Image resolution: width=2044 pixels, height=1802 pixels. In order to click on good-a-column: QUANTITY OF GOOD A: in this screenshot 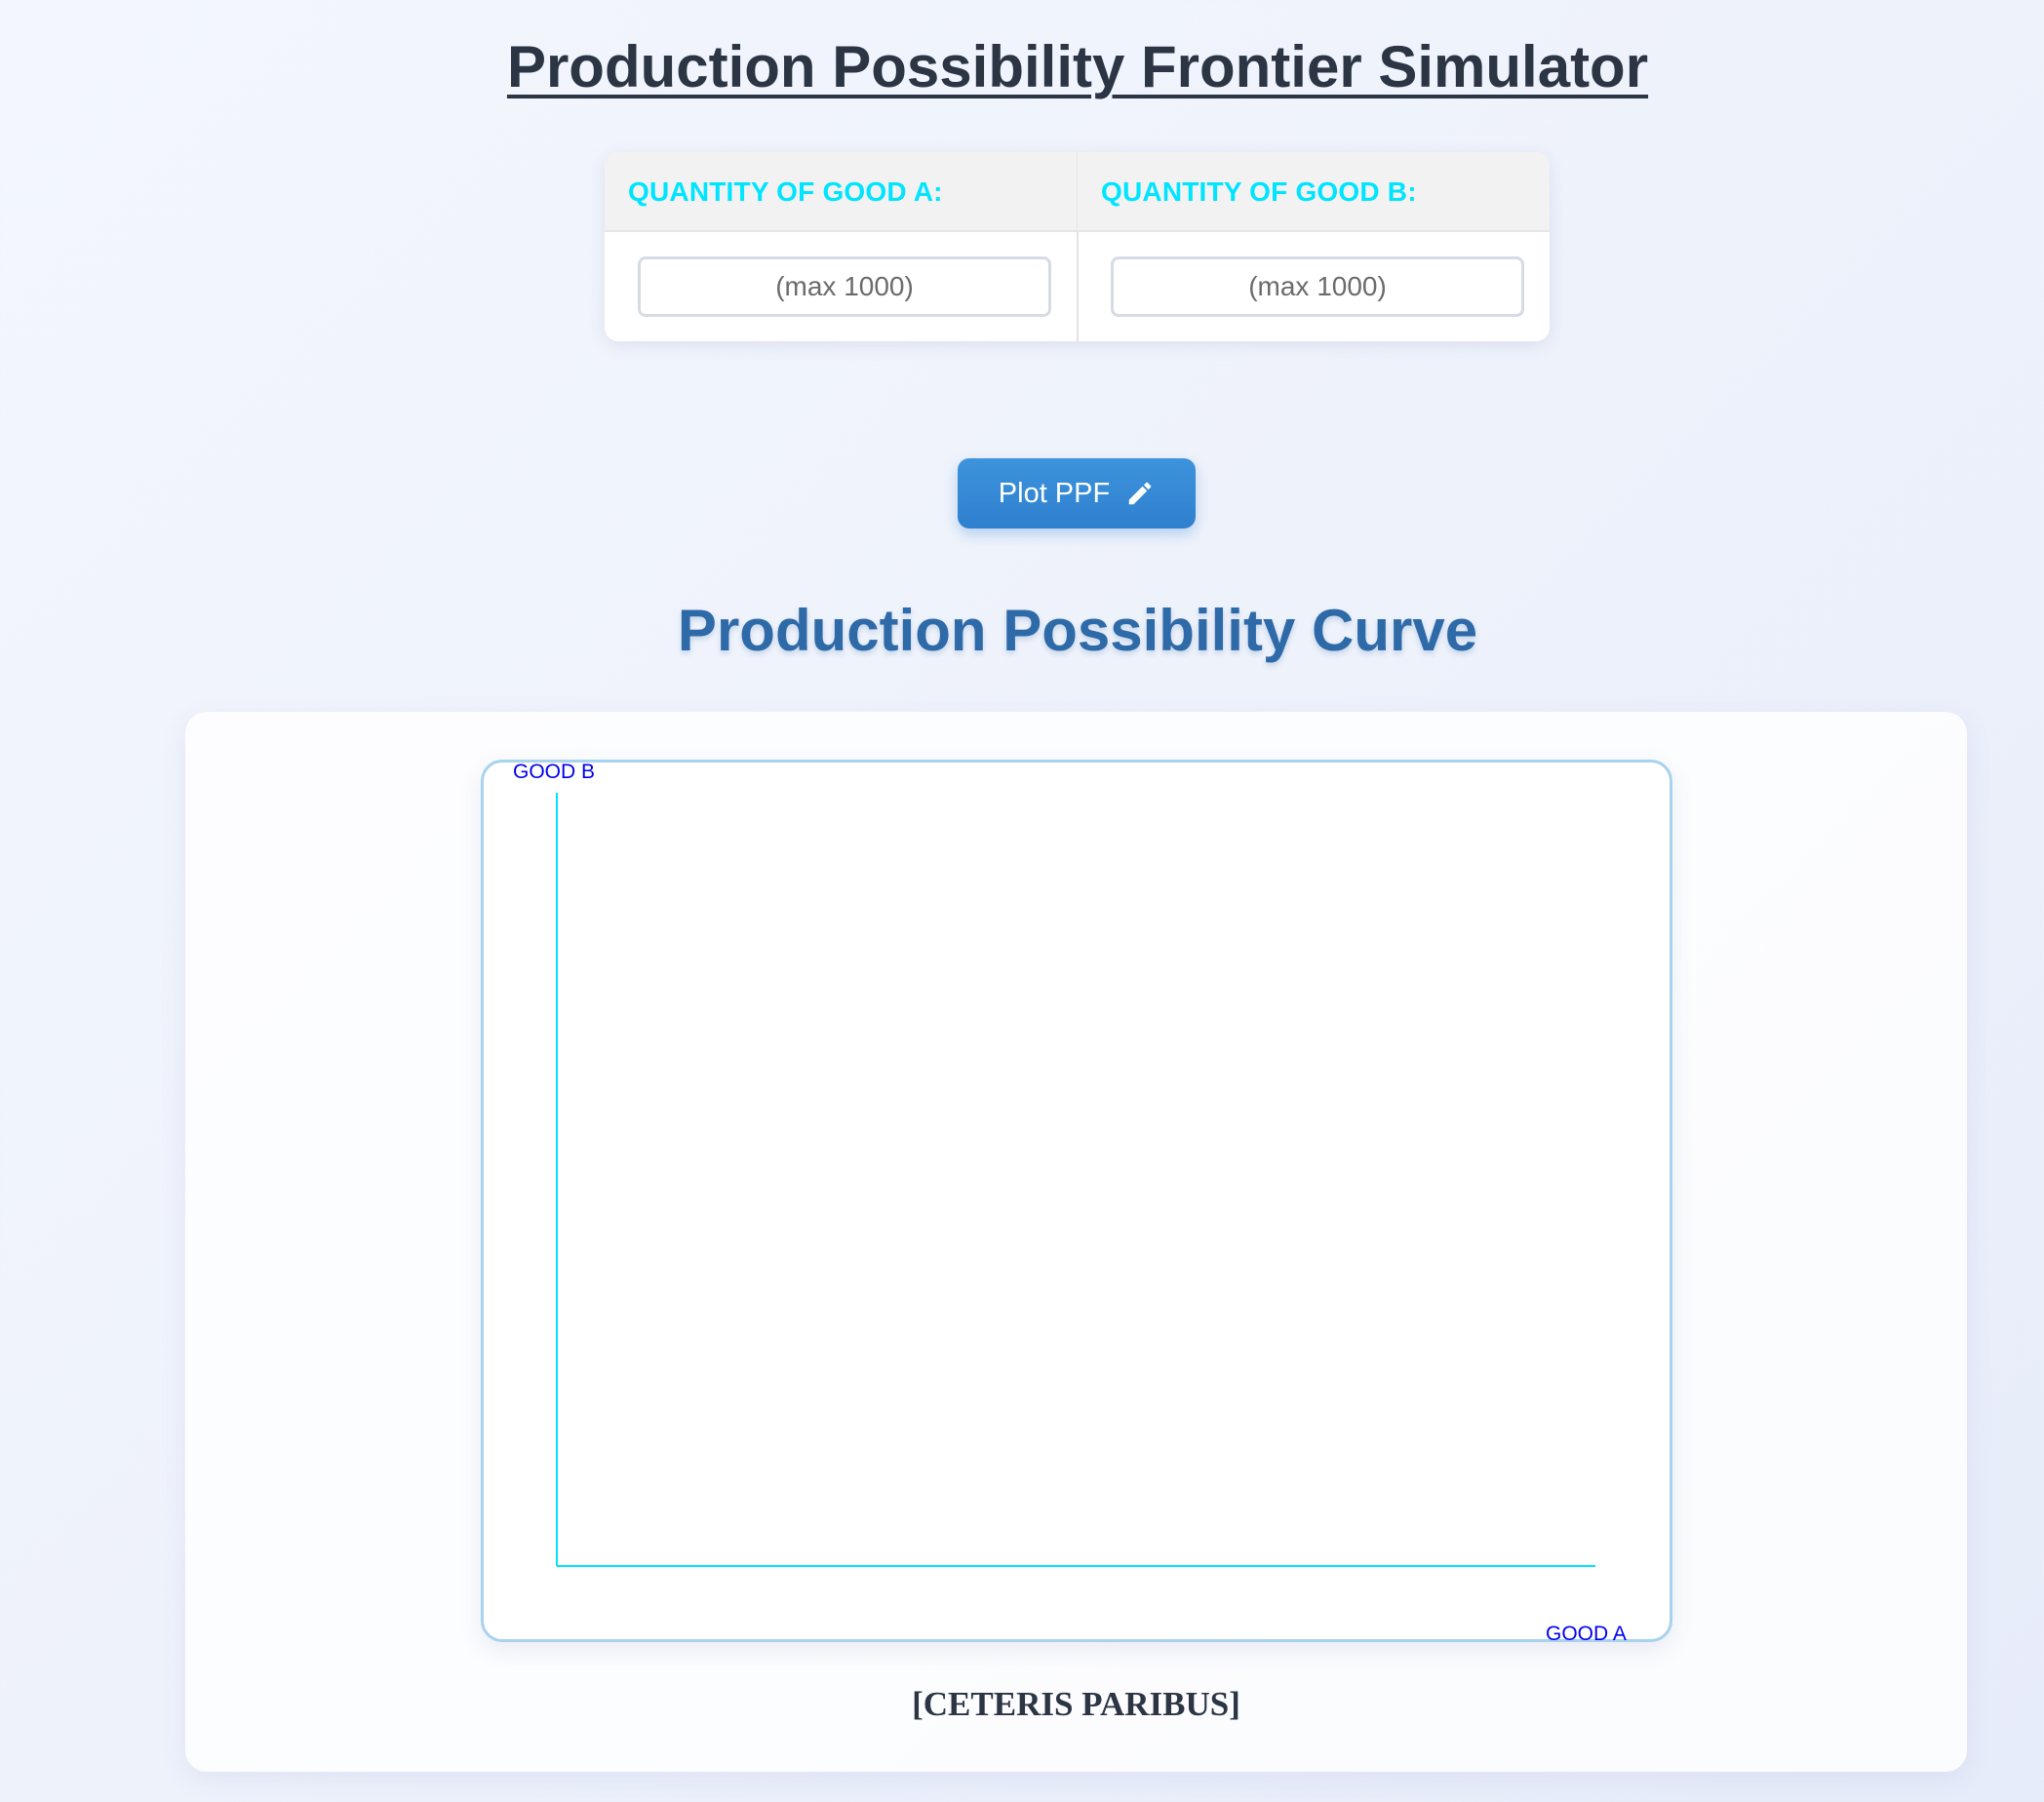, I will do `click(842, 247)`.